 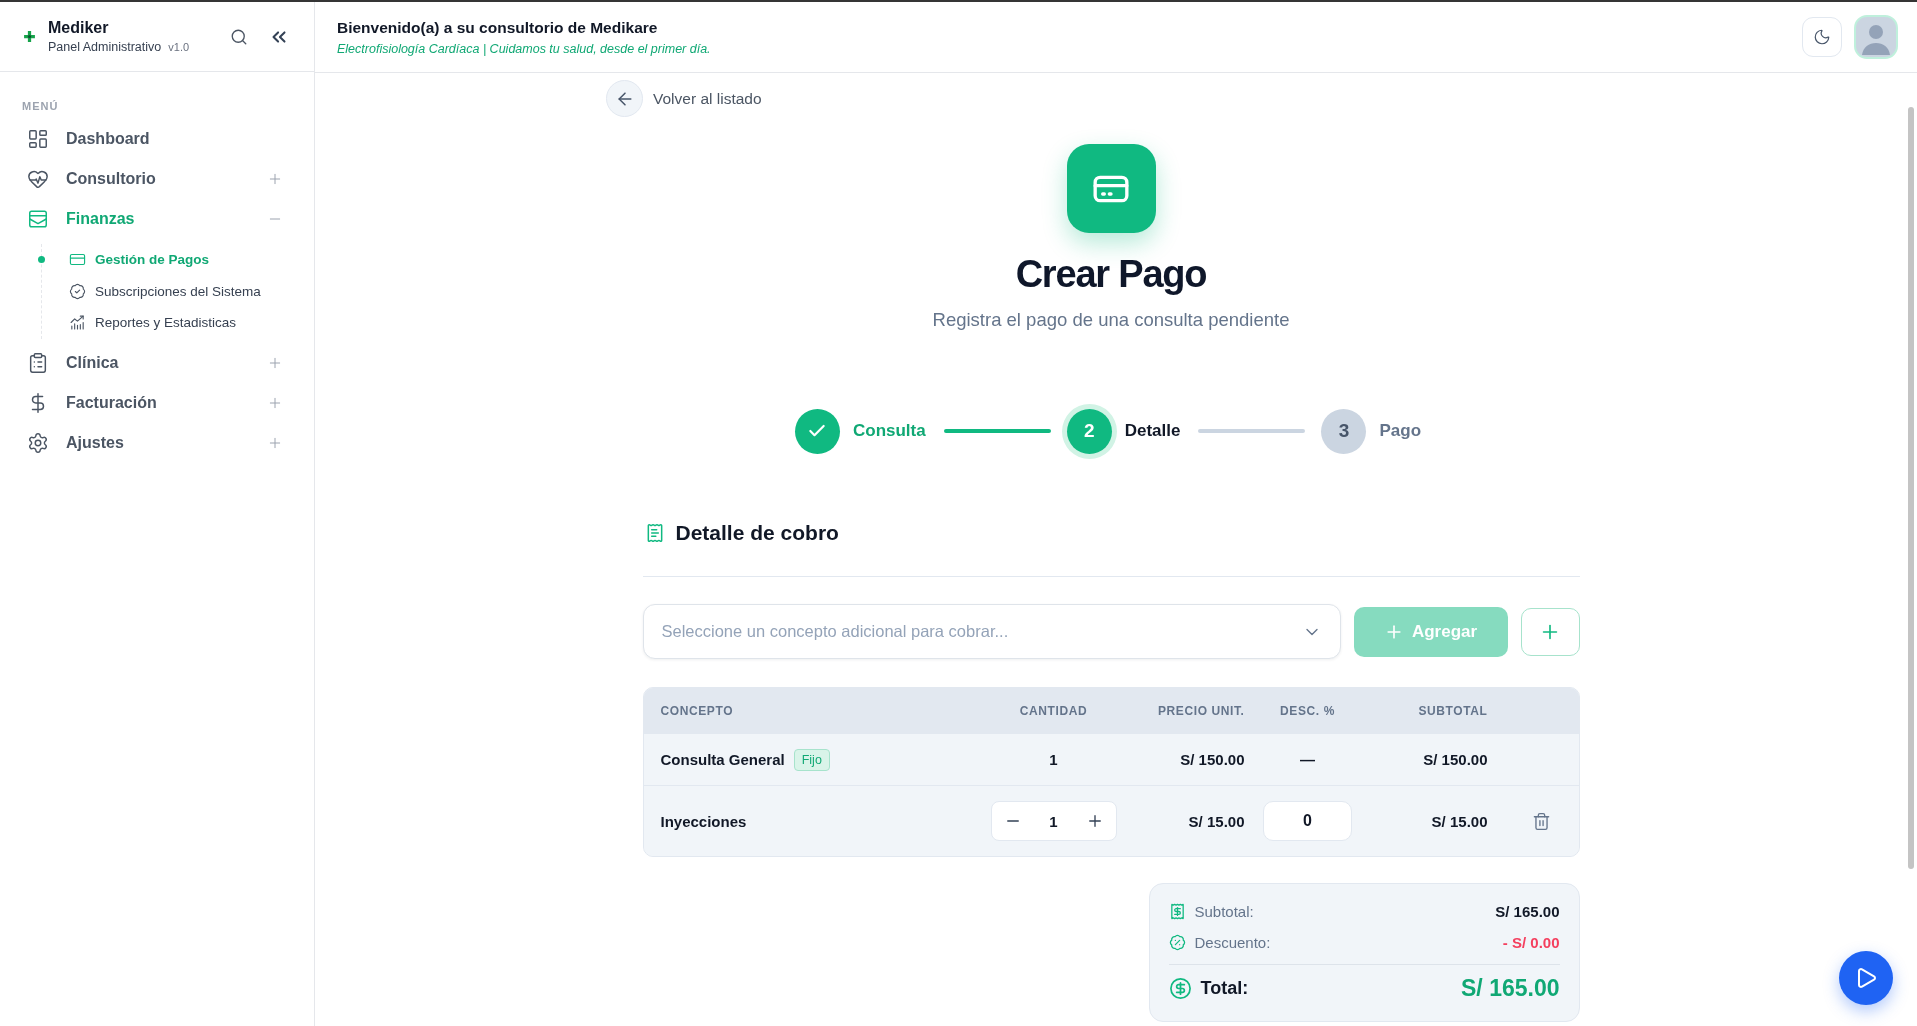 I want to click on quantity-value: 1, so click(x=1053, y=821).